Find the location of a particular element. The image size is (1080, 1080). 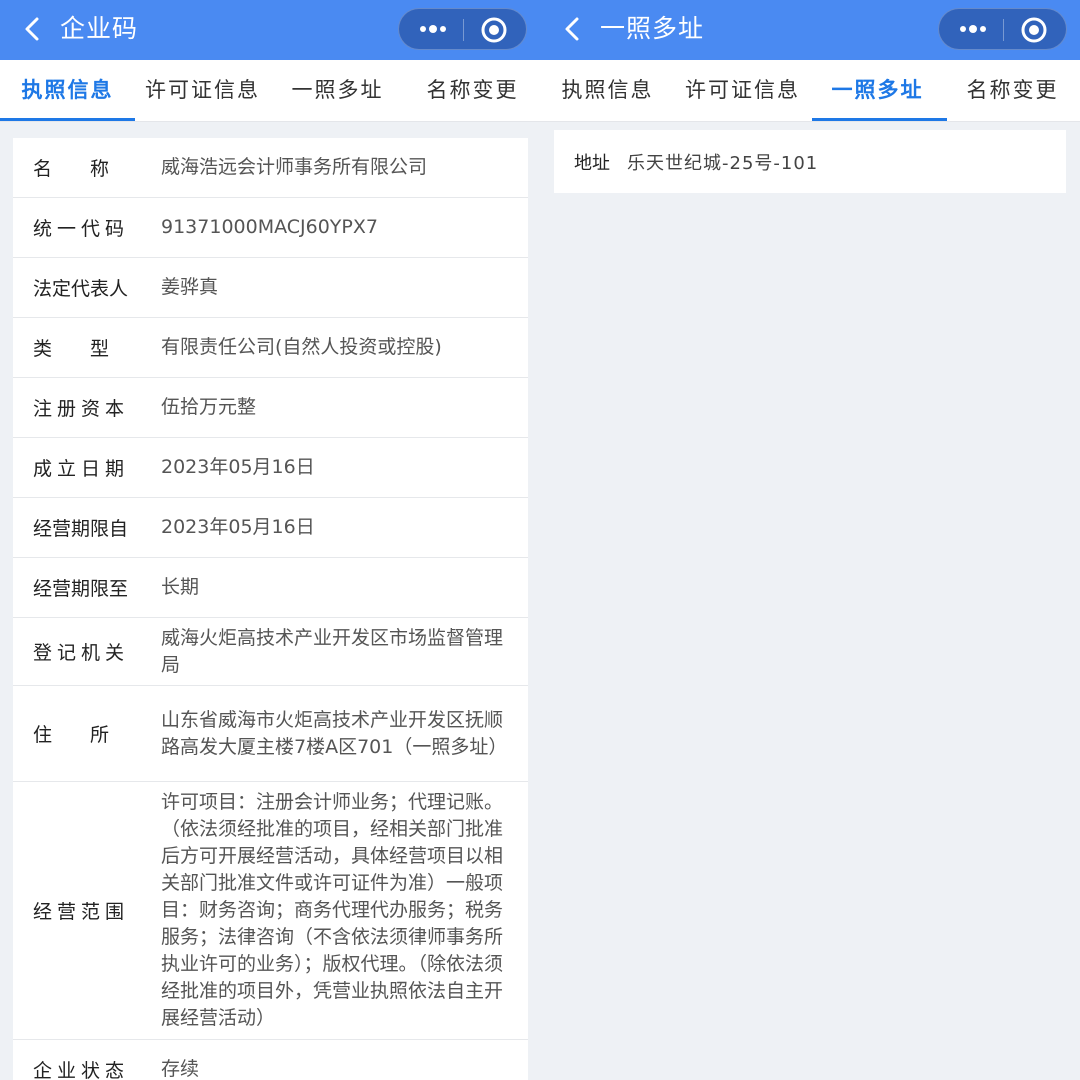

row-value: 伍拾万元整 is located at coordinates (209, 407).